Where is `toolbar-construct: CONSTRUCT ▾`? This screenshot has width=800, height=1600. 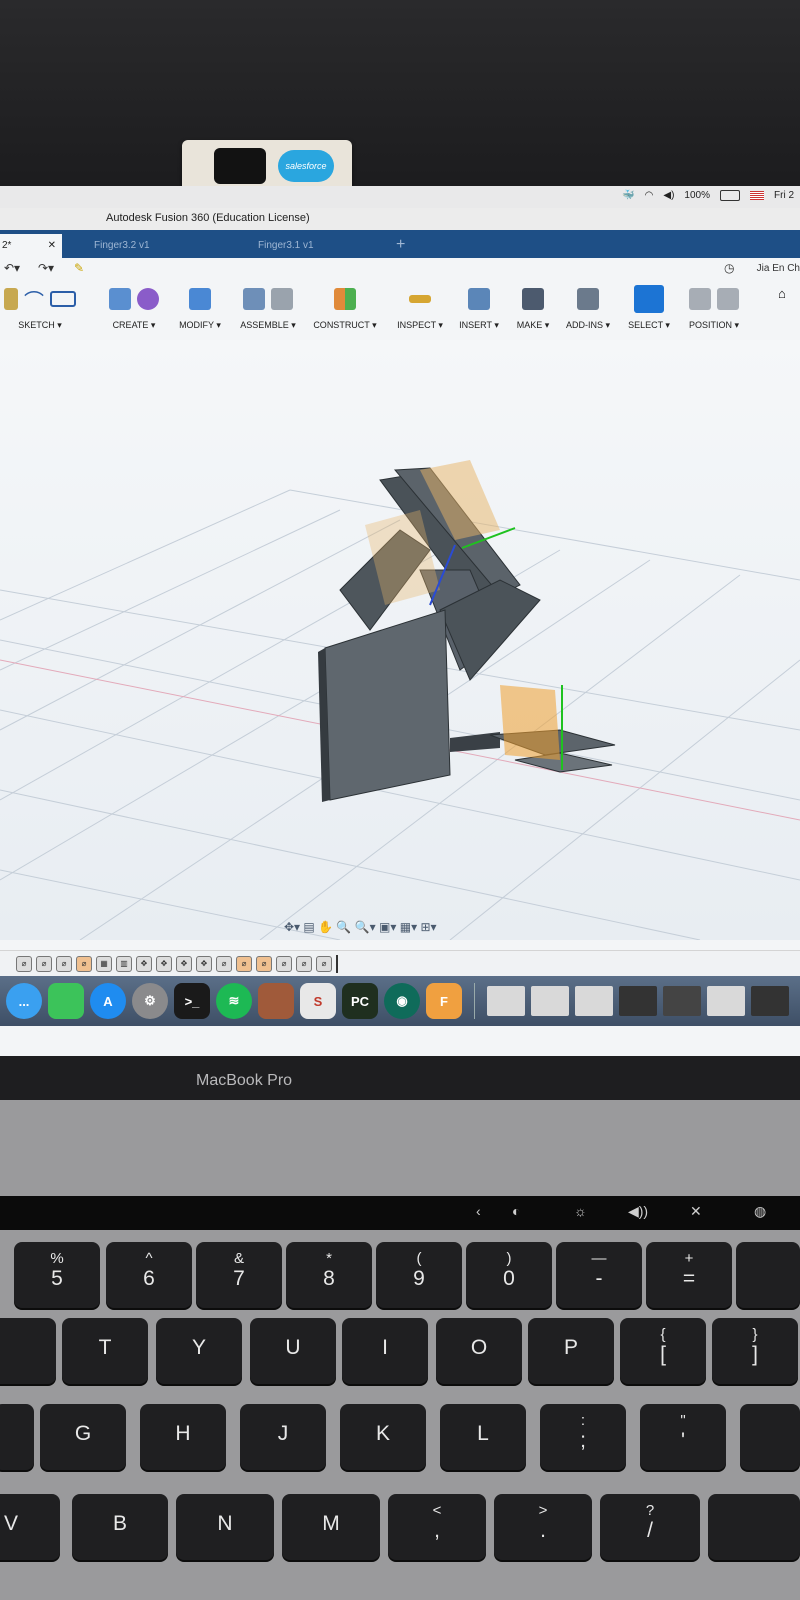 toolbar-construct: CONSTRUCT ▾ is located at coordinates (345, 311).